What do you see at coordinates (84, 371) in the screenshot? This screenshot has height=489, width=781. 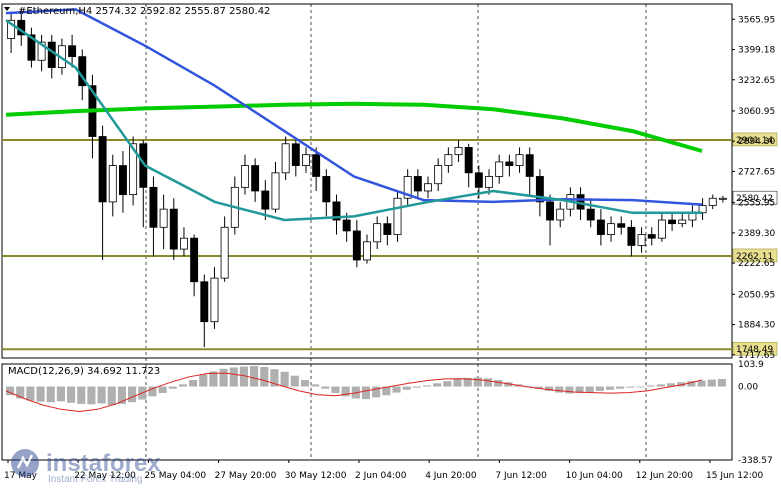 I see `macd-title: MACD(12,26,9) 34.692 11.723` at bounding box center [84, 371].